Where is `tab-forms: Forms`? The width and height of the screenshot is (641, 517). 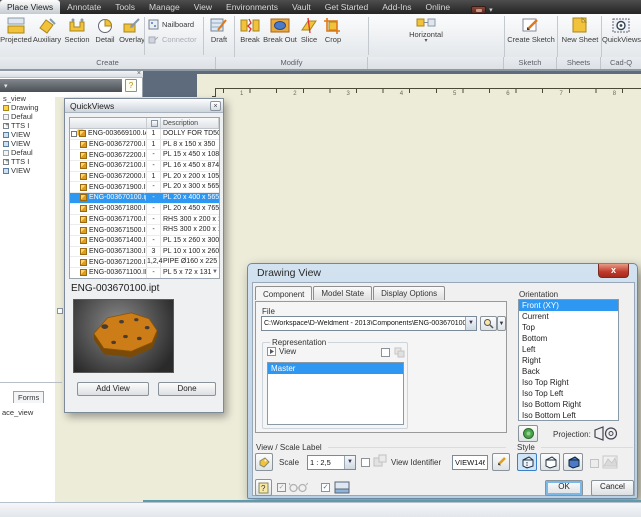 tab-forms: Forms is located at coordinates (29, 397).